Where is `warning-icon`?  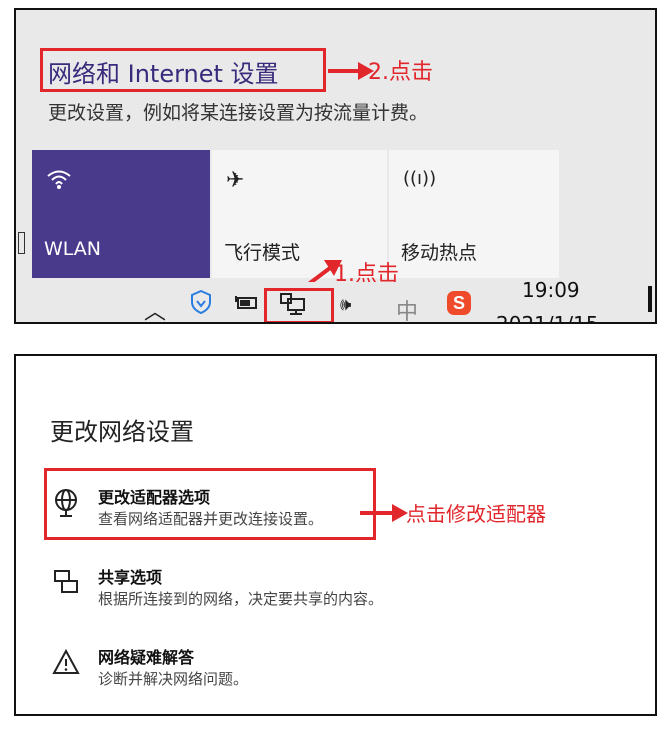
warning-icon is located at coordinates (66, 665).